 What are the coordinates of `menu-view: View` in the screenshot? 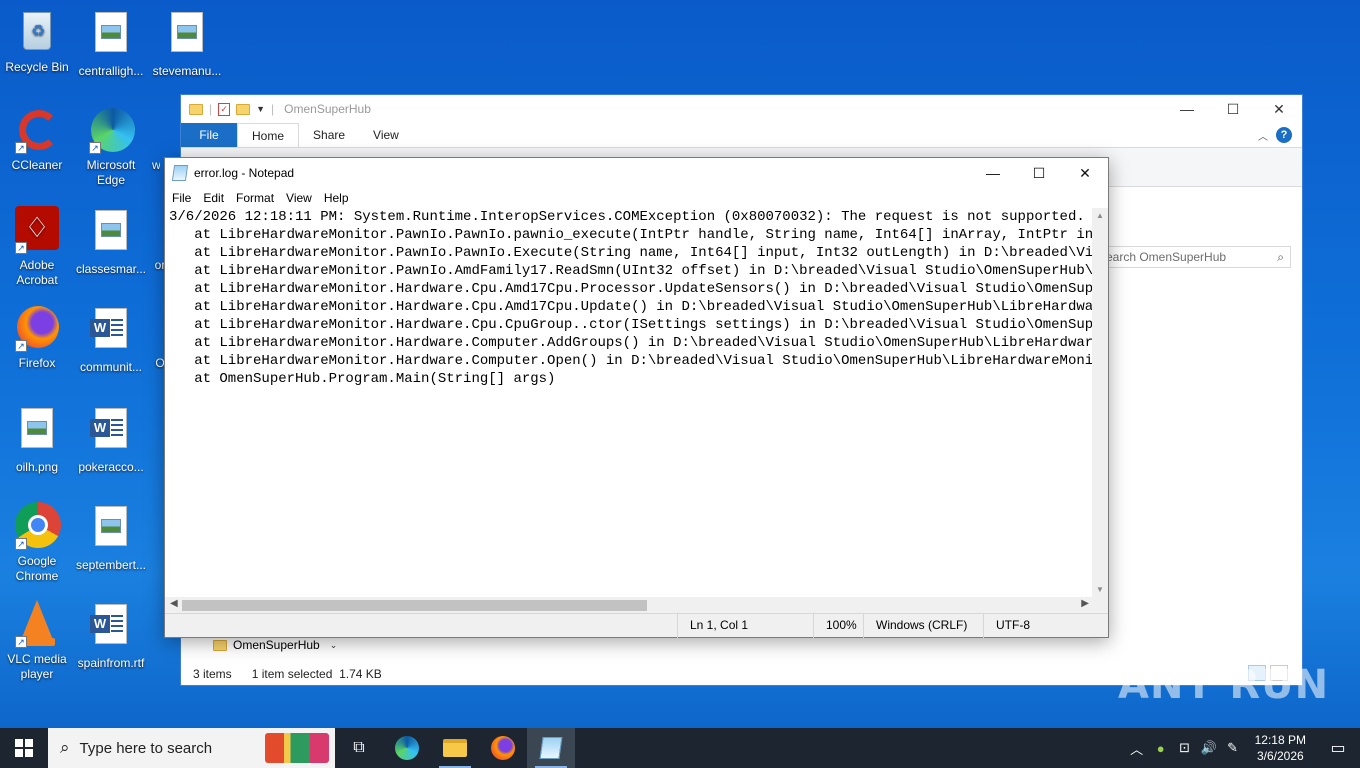 It's located at (299, 198).